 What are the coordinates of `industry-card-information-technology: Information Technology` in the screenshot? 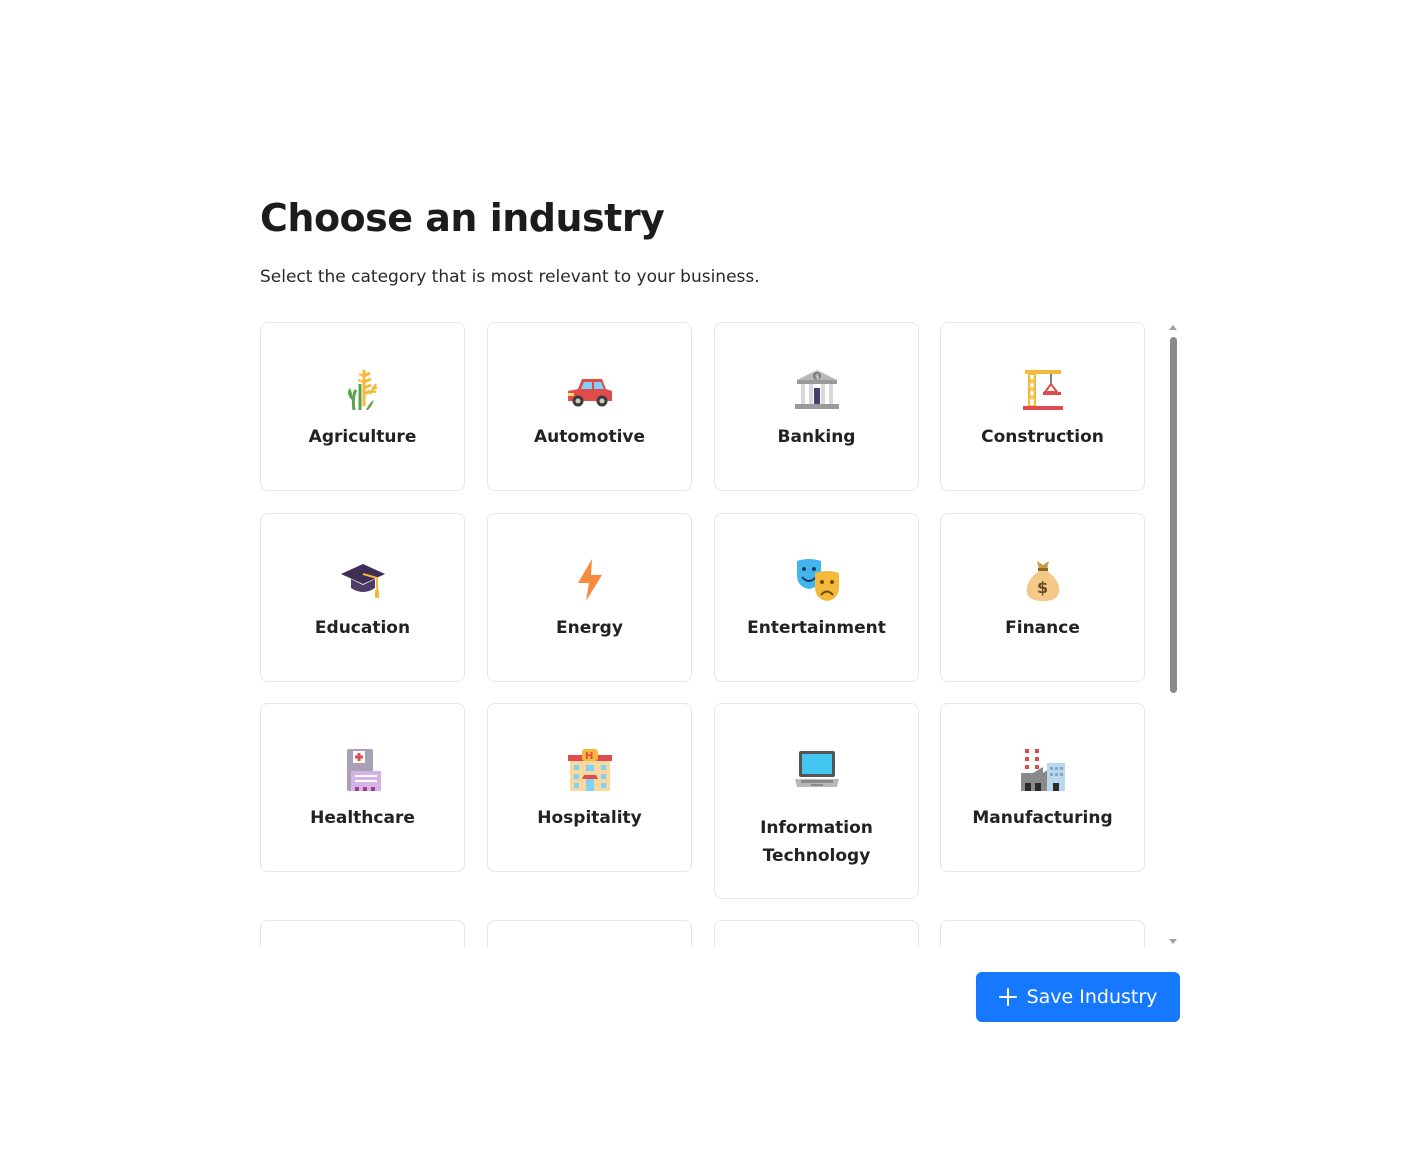 It's located at (816, 801).